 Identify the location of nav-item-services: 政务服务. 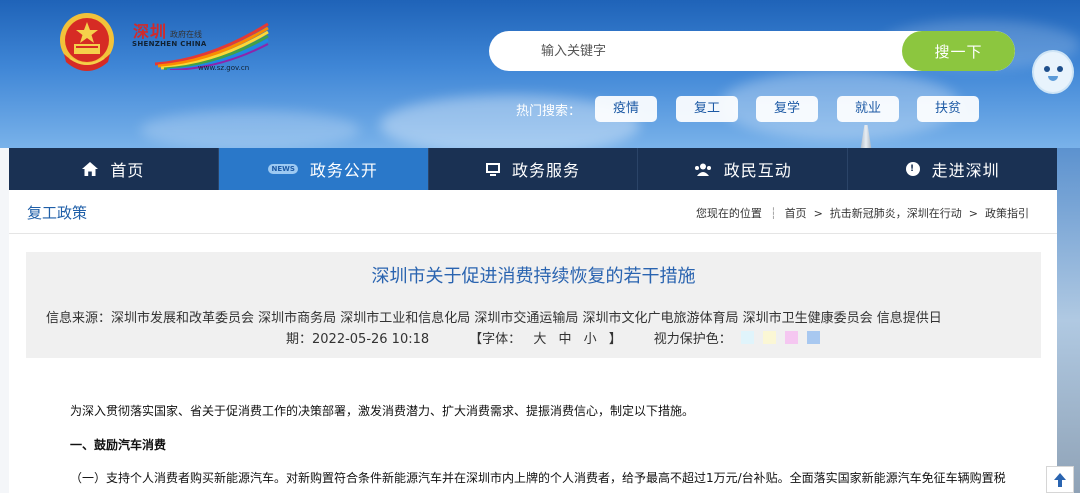
(534, 169).